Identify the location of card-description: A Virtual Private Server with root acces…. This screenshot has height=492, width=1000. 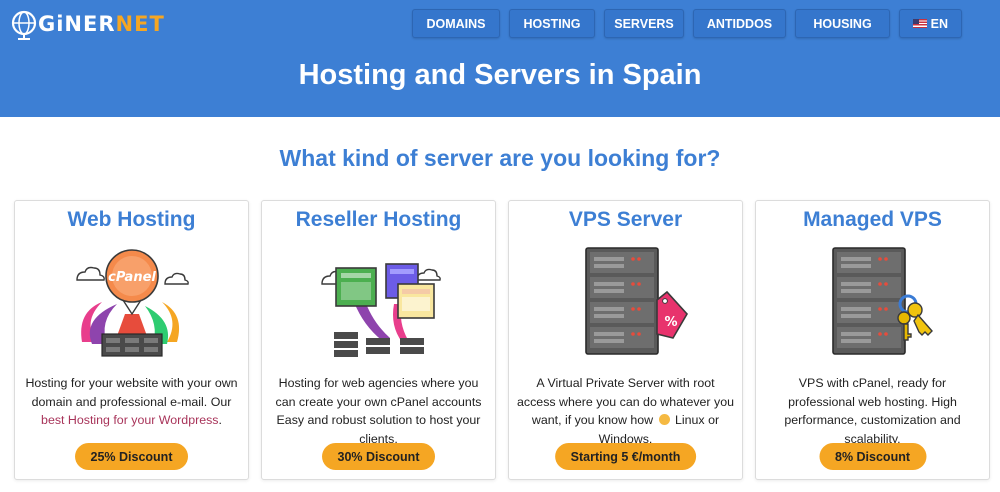
(625, 411).